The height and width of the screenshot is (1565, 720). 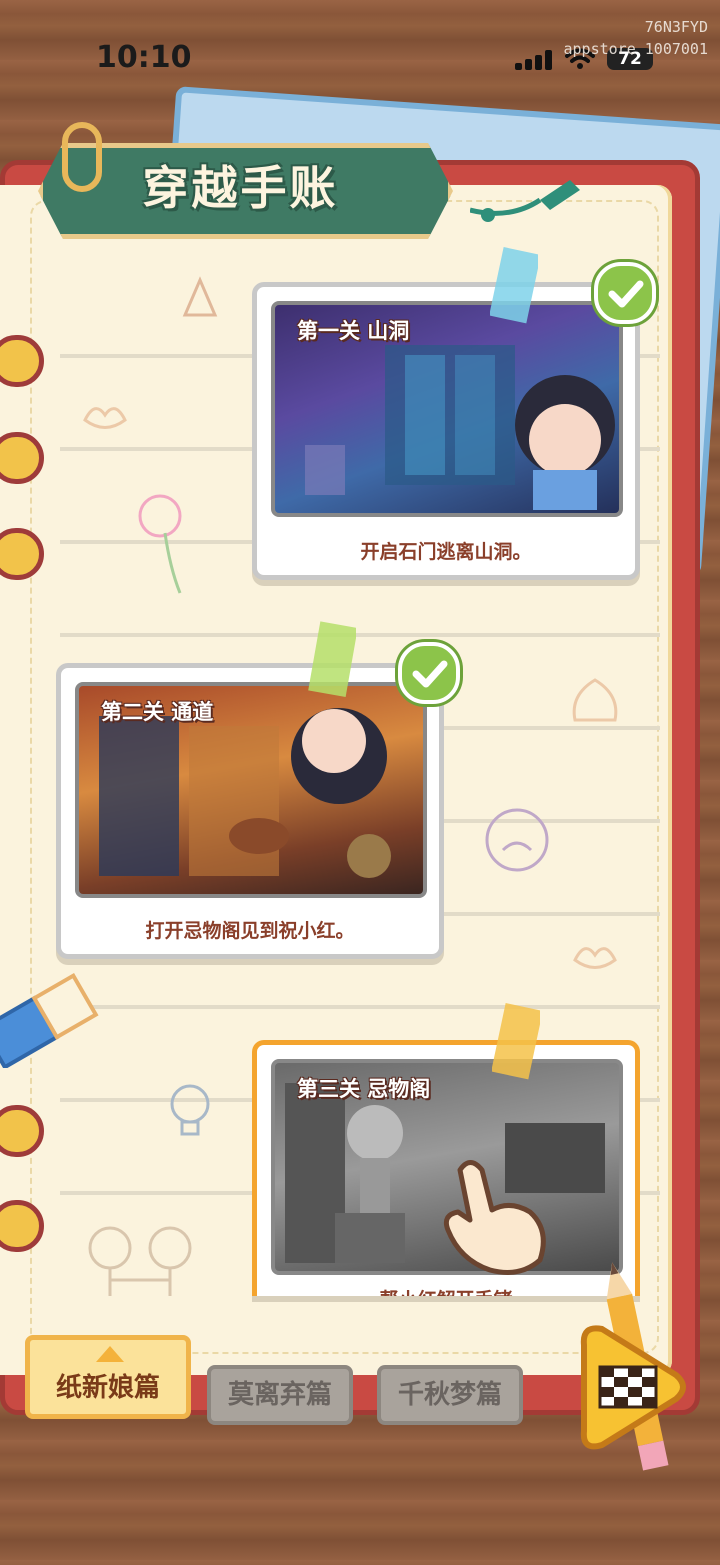 I want to click on level-3-caption: 帮小红解开手铐, so click(x=446, y=1290).